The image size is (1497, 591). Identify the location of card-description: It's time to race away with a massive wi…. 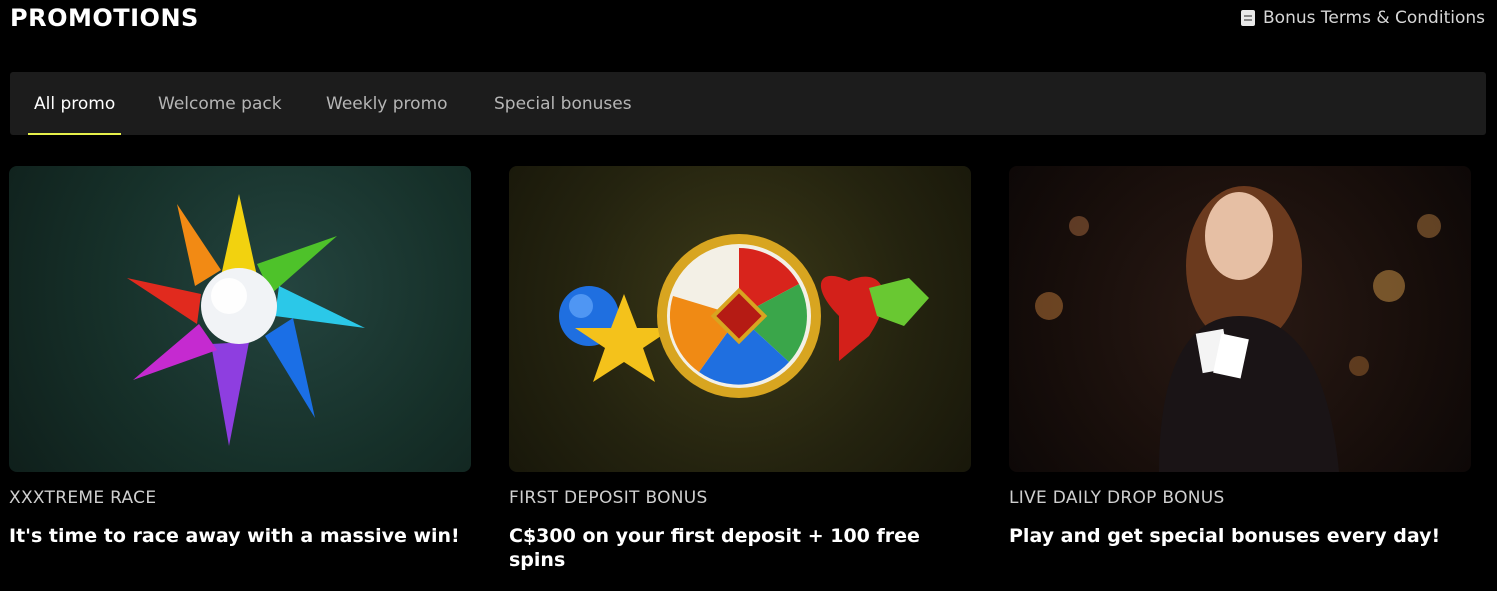
(234, 536).